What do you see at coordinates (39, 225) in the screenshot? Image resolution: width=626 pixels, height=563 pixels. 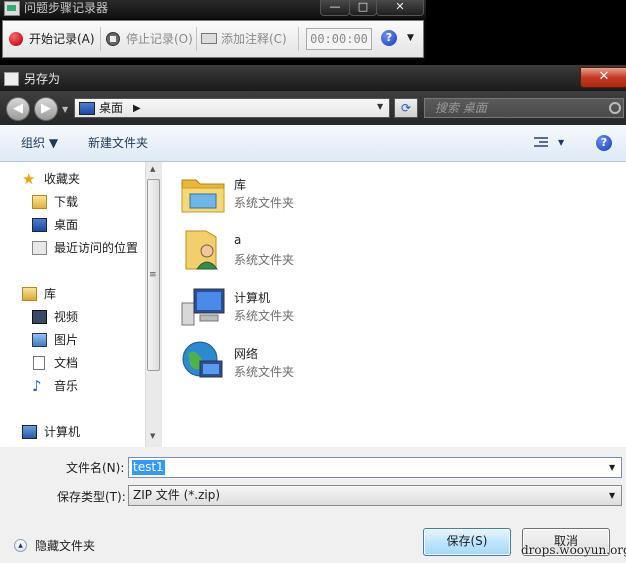 I see `desktop-icon` at bounding box center [39, 225].